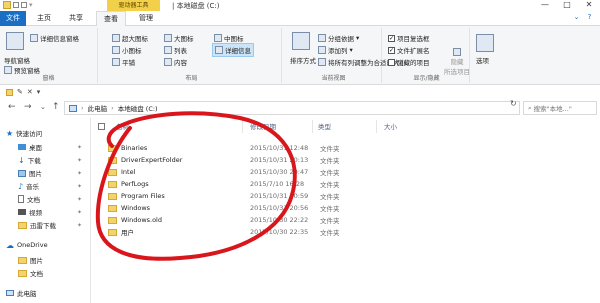  I want to click on add-columns-label: 添加列, so click(338, 51).